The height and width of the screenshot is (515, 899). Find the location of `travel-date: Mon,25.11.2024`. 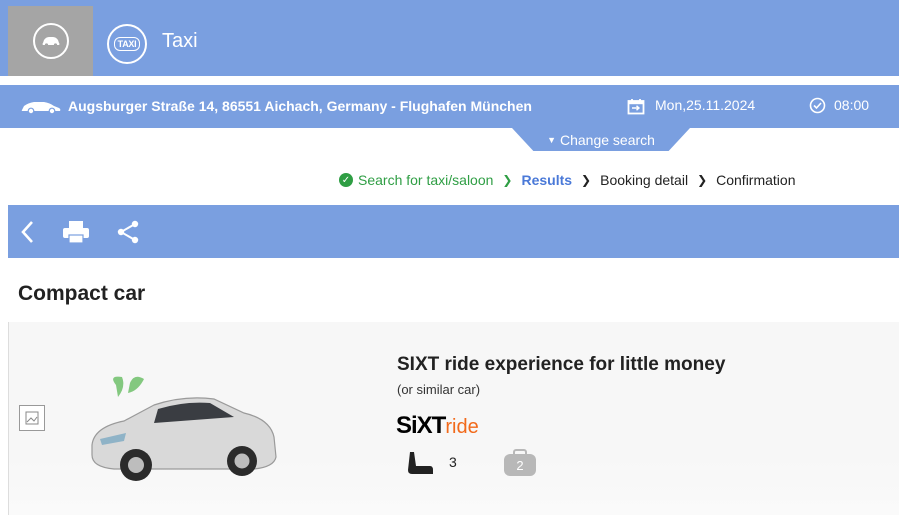

travel-date: Mon,25.11.2024 is located at coordinates (705, 105).